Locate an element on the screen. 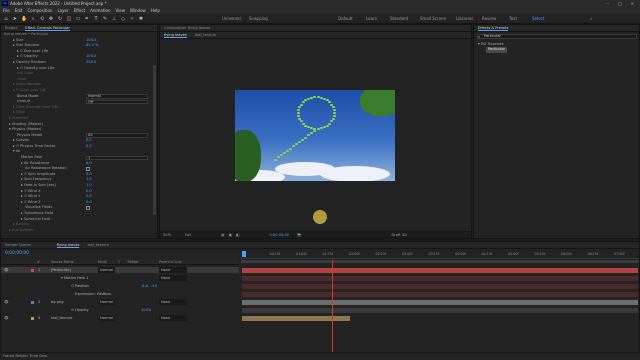  layer-row: Expression: Position is located at coordinates (120, 294).